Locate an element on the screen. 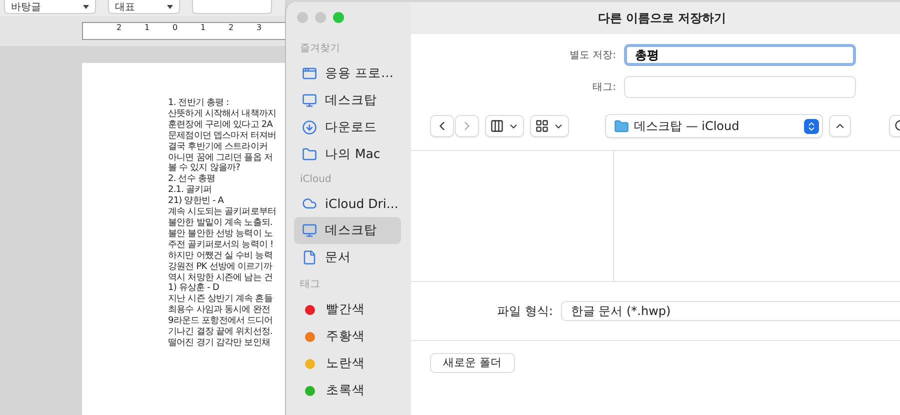 The image size is (900, 415). sidebar-item: 빨간색 is located at coordinates (347, 309).